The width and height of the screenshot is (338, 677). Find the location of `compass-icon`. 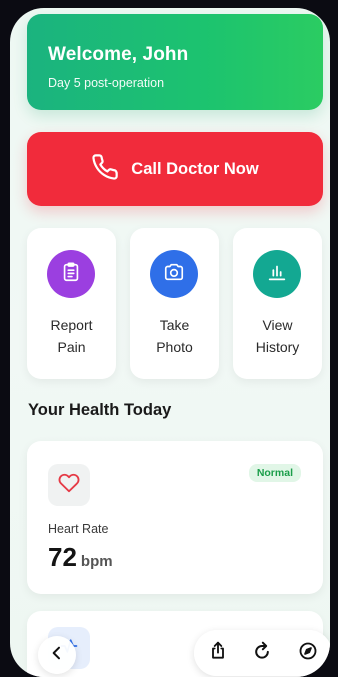

compass-icon is located at coordinates (308, 653).